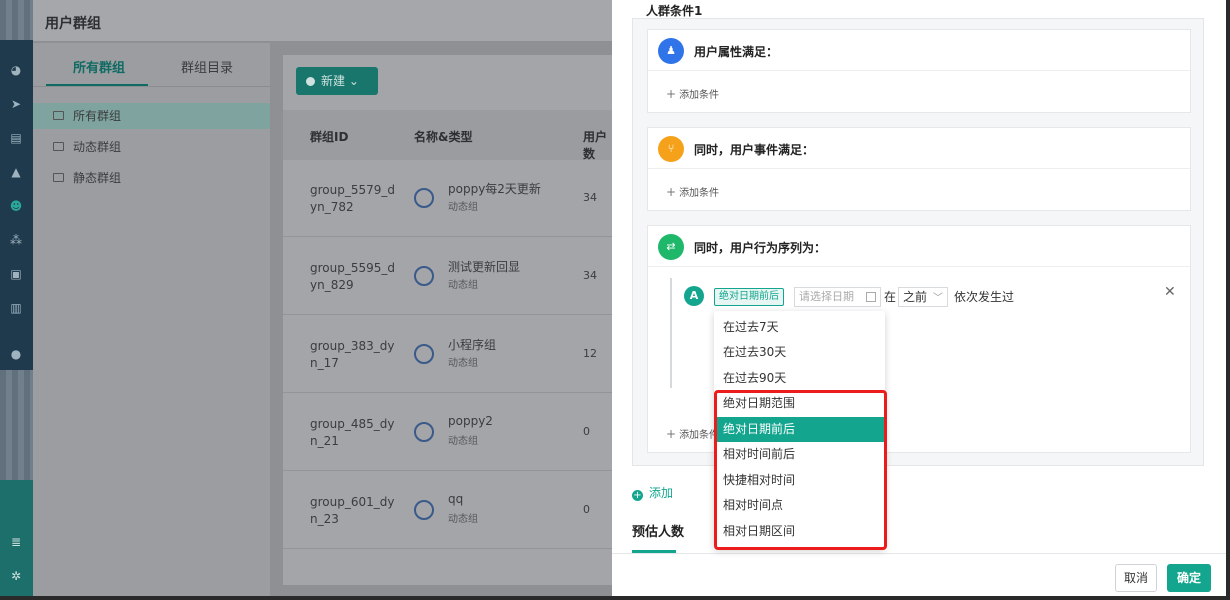  What do you see at coordinates (799, 378) in the screenshot?
I see `dropdown-option: 在过去90天` at bounding box center [799, 378].